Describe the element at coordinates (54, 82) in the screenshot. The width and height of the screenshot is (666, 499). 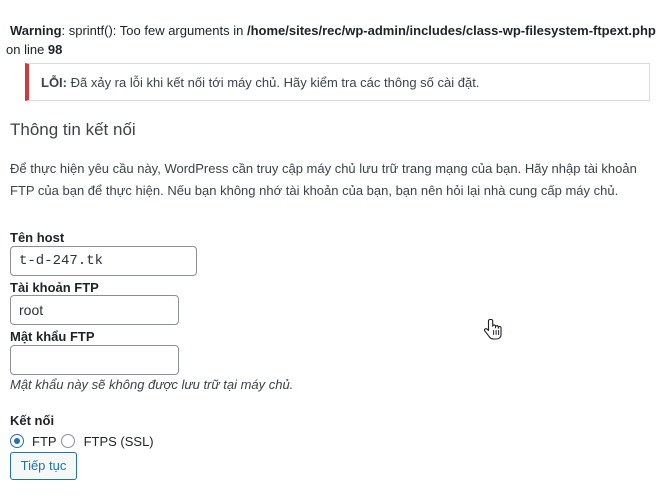
I see `error-label: LỖI:` at that location.